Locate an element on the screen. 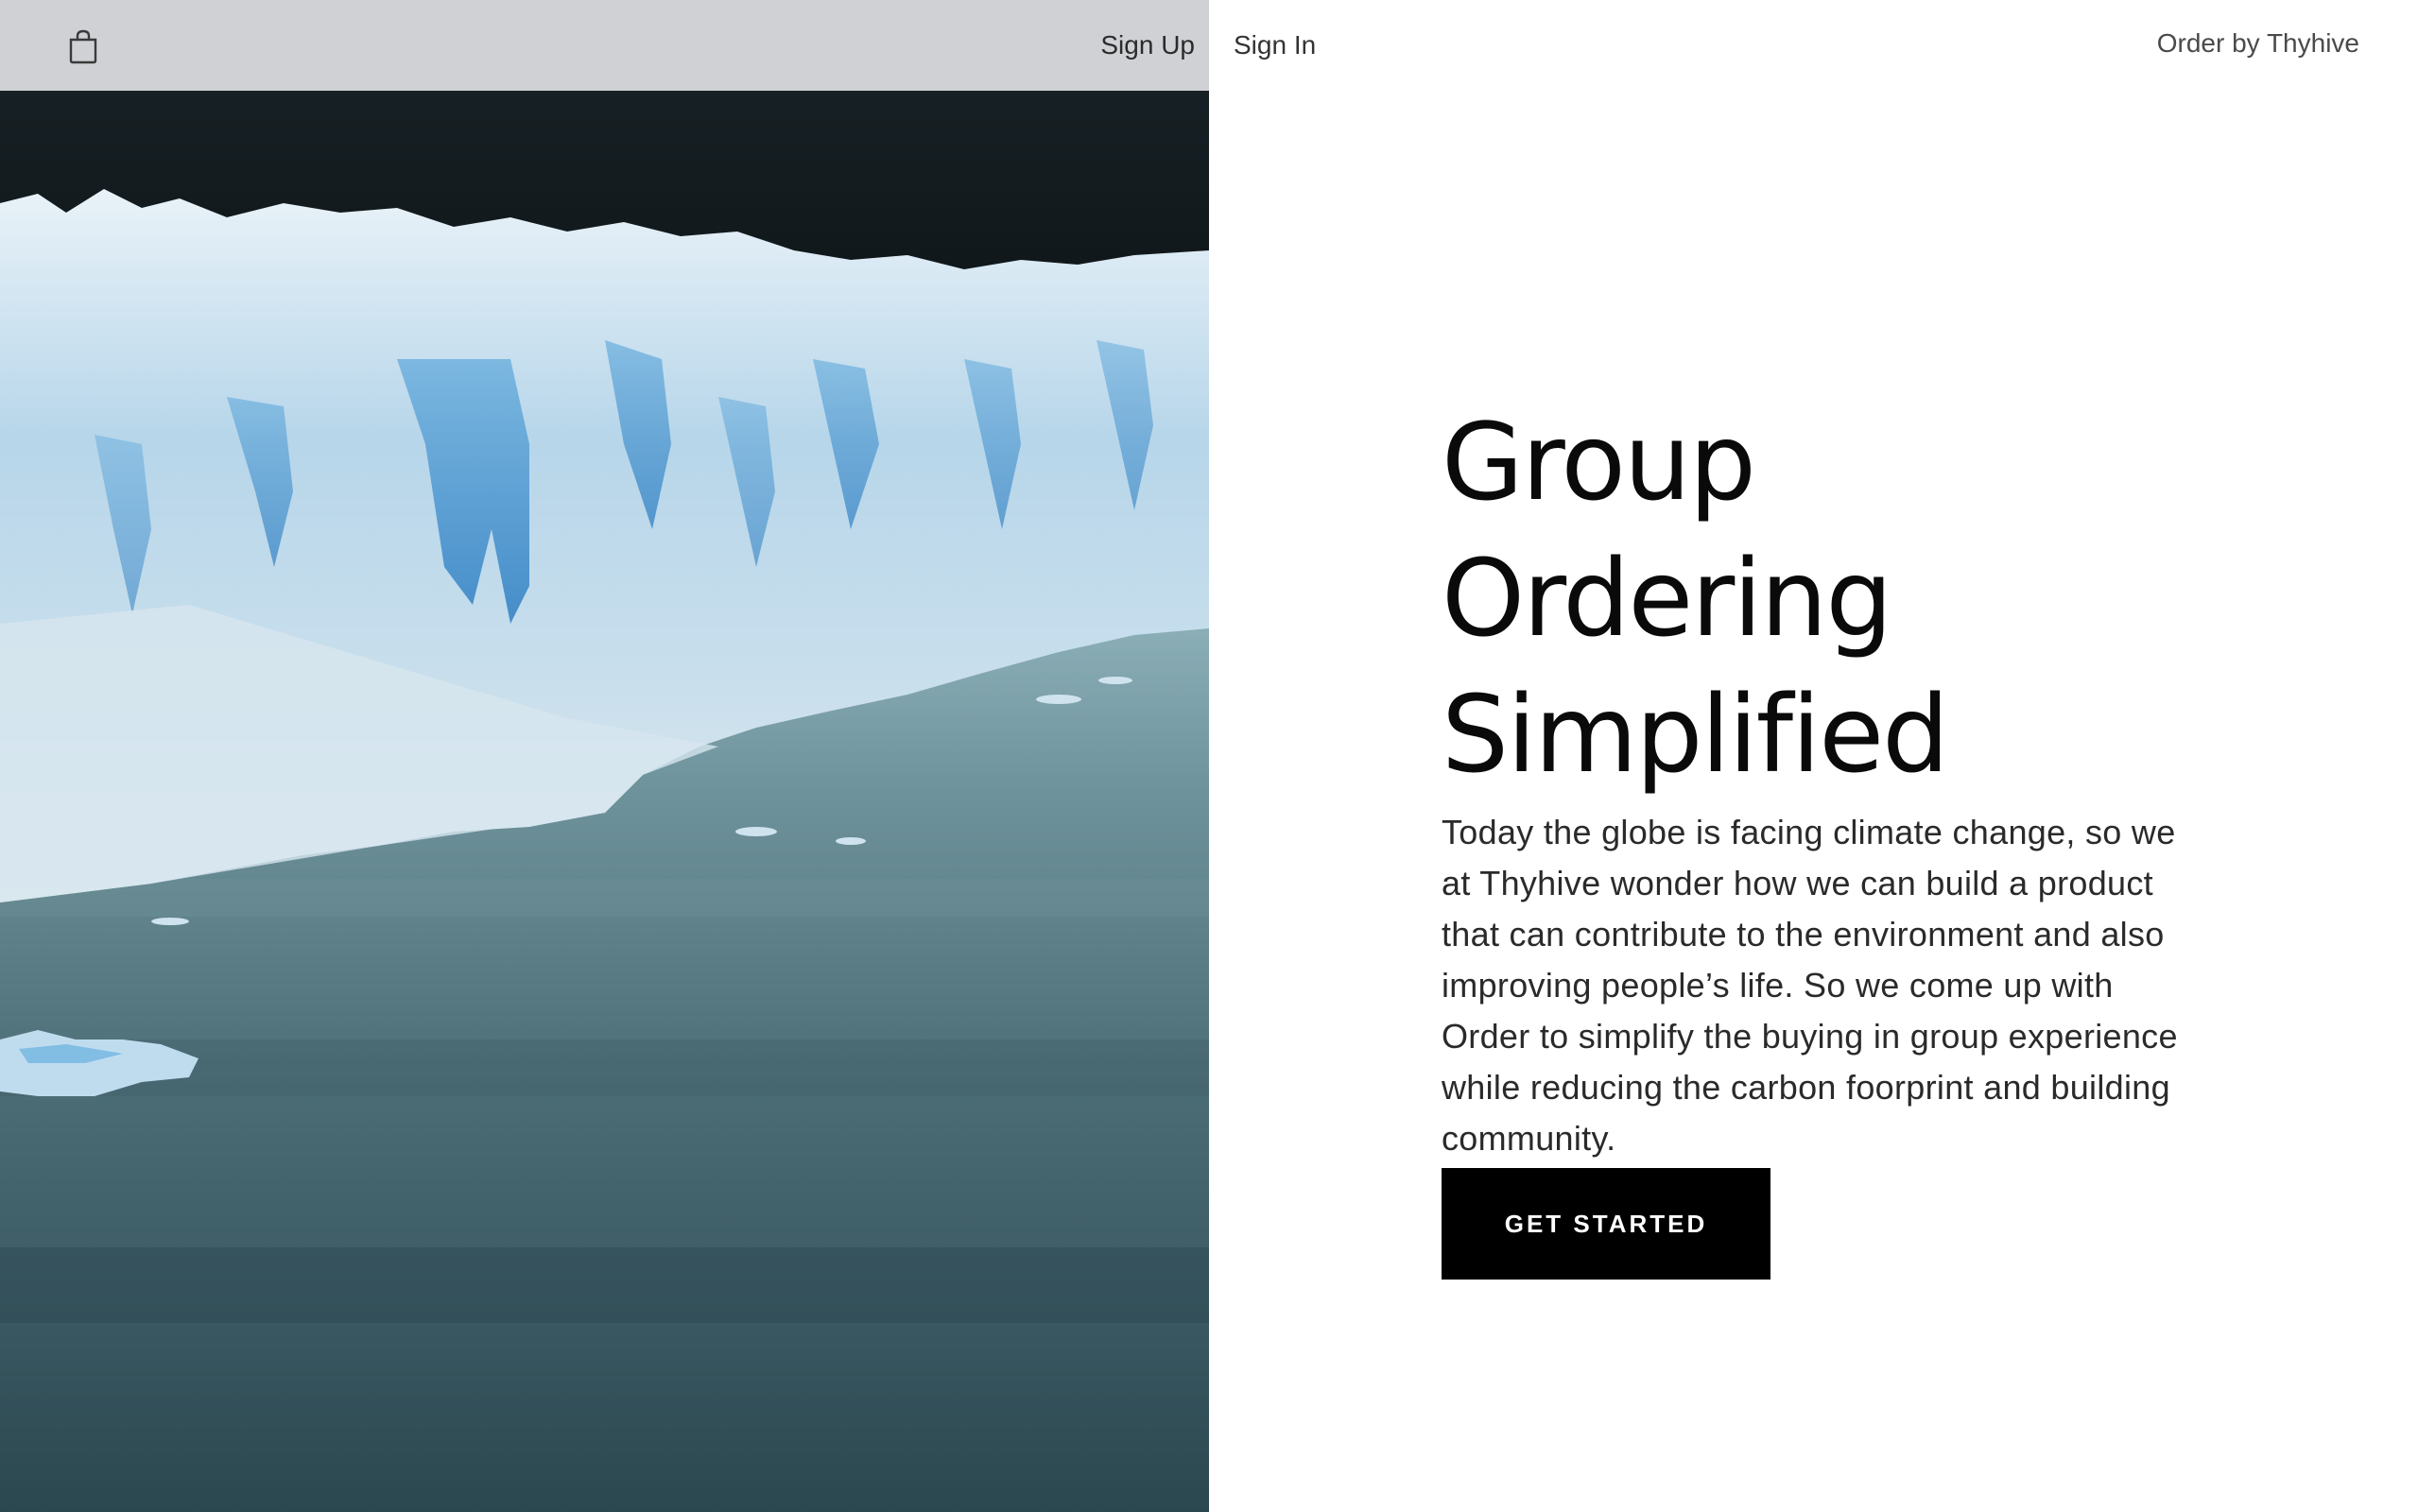 This screenshot has height=1512, width=2418. header-bar is located at coordinates (605, 45).